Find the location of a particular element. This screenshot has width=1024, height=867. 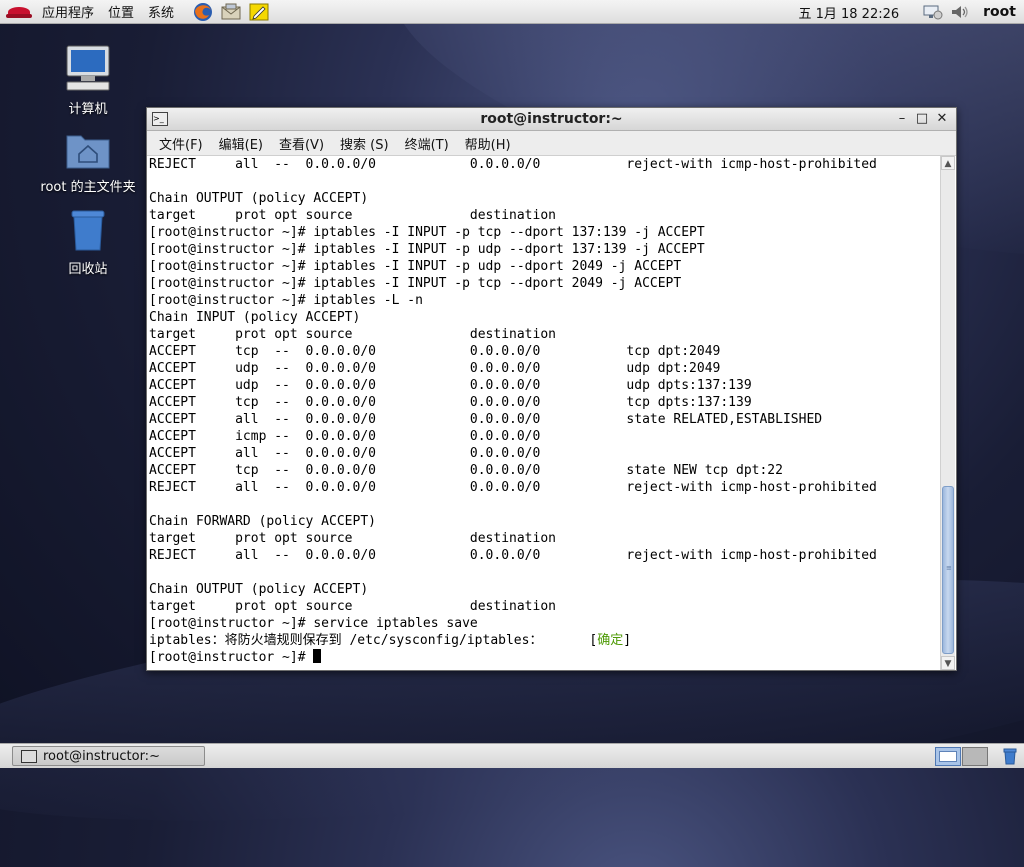

close-button: ✕ is located at coordinates (942, 119).